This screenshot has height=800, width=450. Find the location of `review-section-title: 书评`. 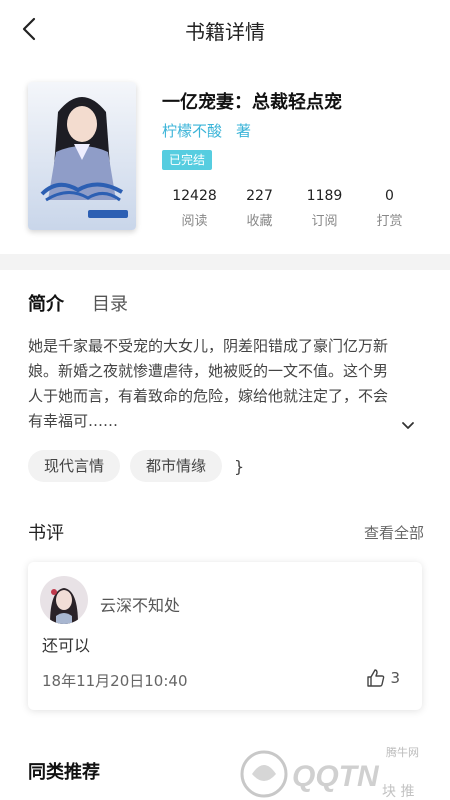

review-section-title: 书评 is located at coordinates (46, 533).